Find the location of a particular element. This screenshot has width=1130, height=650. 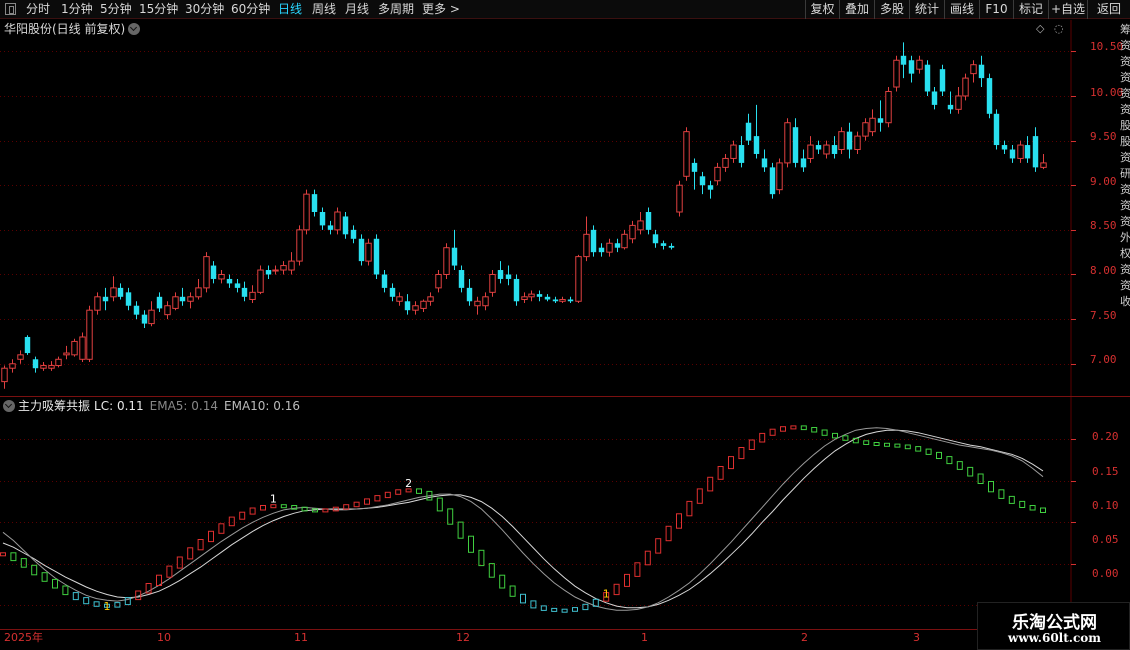

watermark: 乐淘公式网 www.60lt.com is located at coordinates (1053, 626).